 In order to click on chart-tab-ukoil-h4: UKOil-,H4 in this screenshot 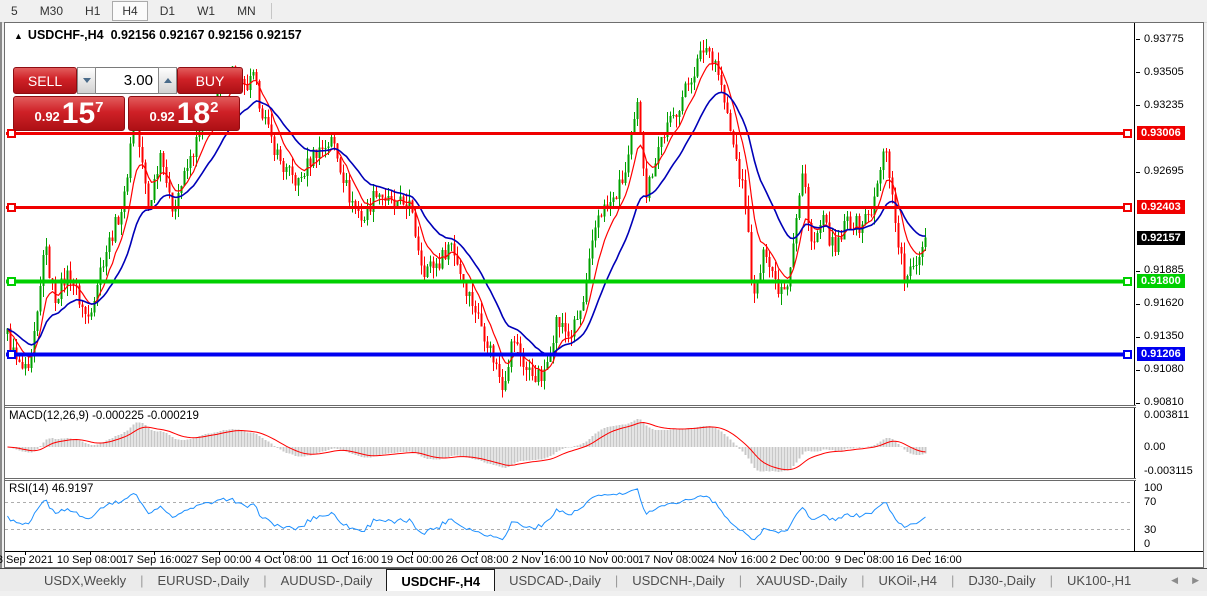, I will do `click(907, 580)`.